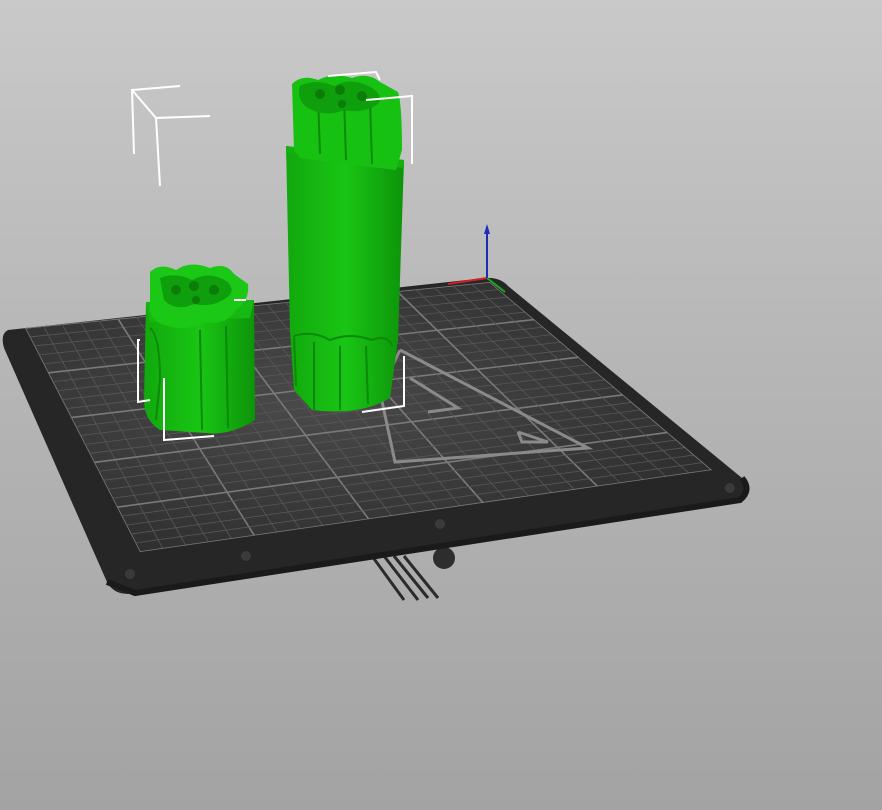 The height and width of the screenshot is (810, 882). What do you see at coordinates (199, 349) in the screenshot?
I see `short-part-object` at bounding box center [199, 349].